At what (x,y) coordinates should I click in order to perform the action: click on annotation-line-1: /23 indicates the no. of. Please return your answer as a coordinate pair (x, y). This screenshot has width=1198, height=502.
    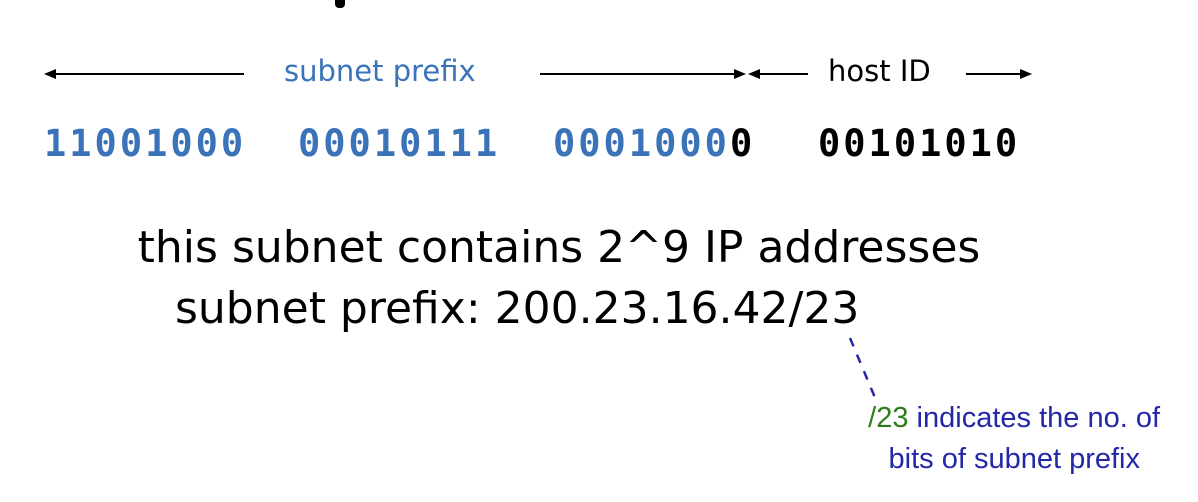
    Looking at the image, I should click on (1014, 418).